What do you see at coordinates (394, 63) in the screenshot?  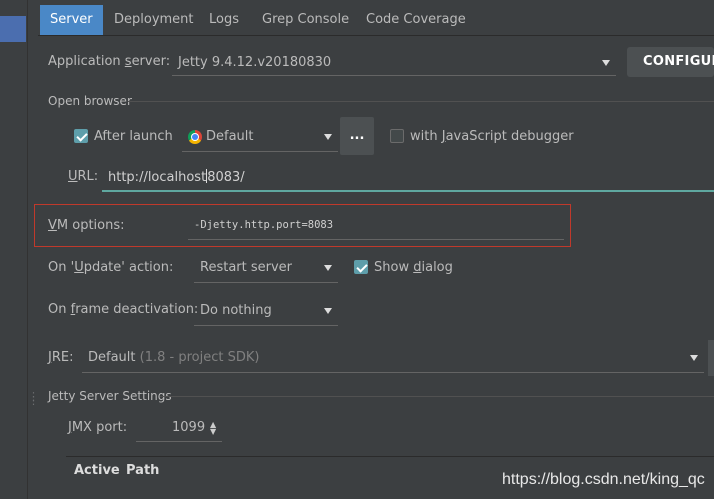 I see `app-server-combo: Jetty 9.4.12.v20180830` at bounding box center [394, 63].